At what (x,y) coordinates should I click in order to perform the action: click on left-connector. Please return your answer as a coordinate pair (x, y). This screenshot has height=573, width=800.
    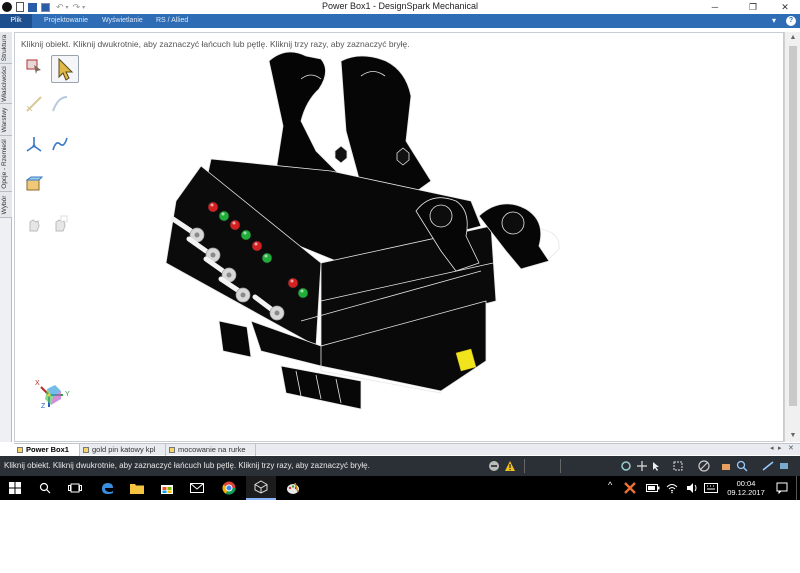
    Looking at the image, I should click on (235, 339).